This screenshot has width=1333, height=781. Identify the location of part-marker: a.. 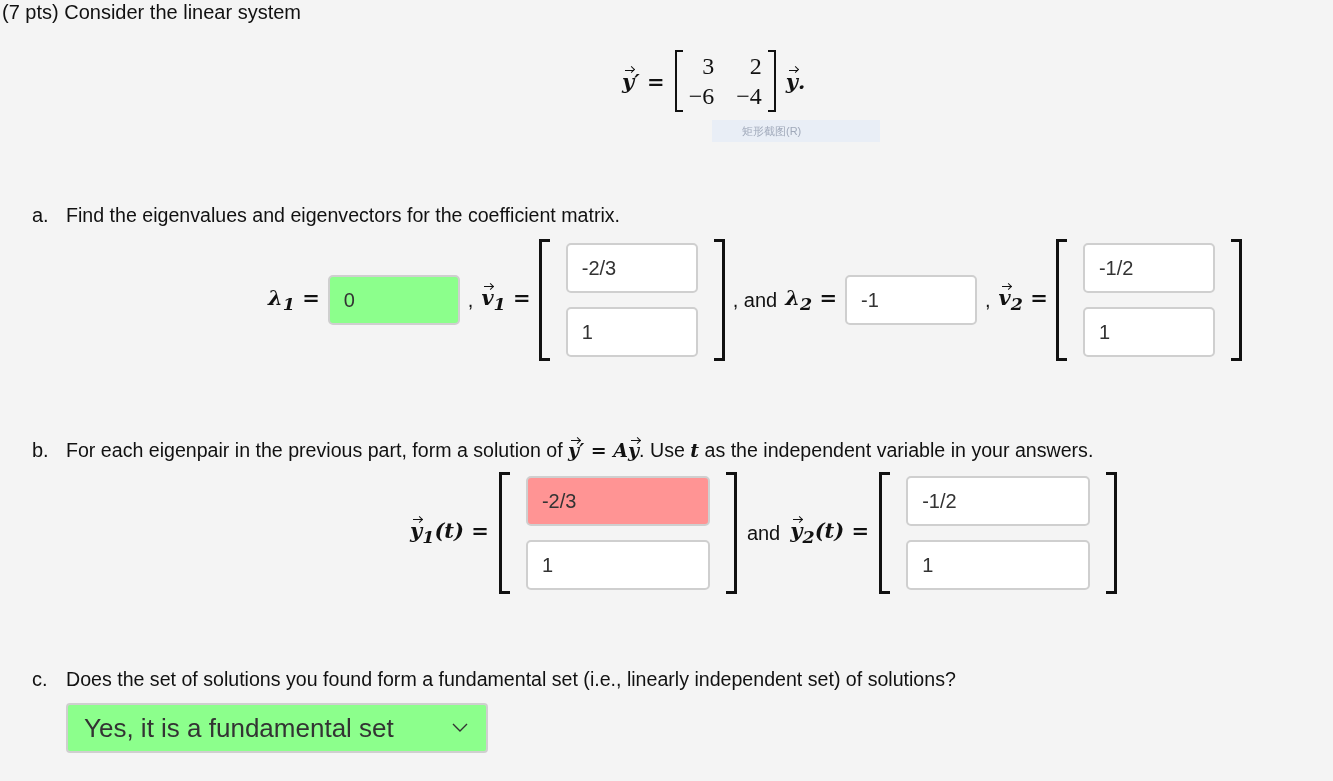
(41, 215).